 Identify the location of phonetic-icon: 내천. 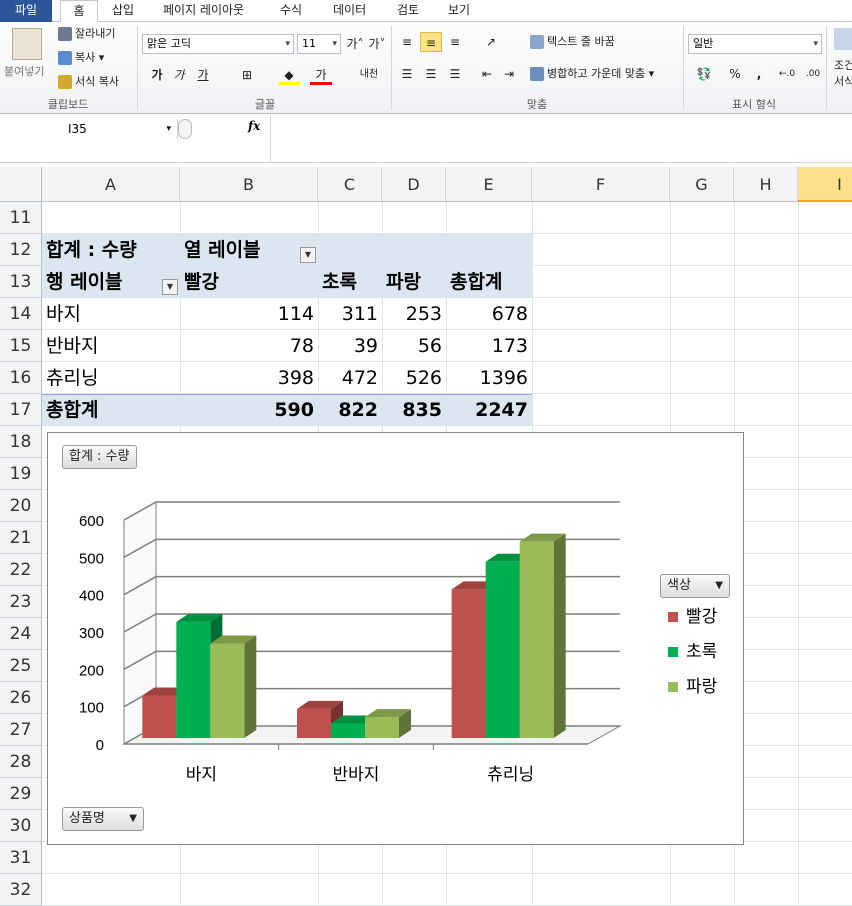
(369, 75).